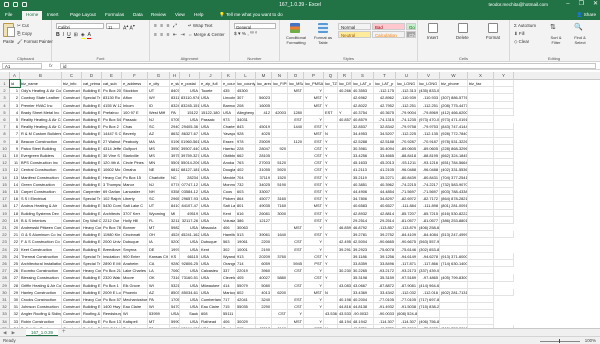 The image size is (600, 344). Describe the element at coordinates (5, 242) in the screenshot. I see `row-header: 23` at that location.